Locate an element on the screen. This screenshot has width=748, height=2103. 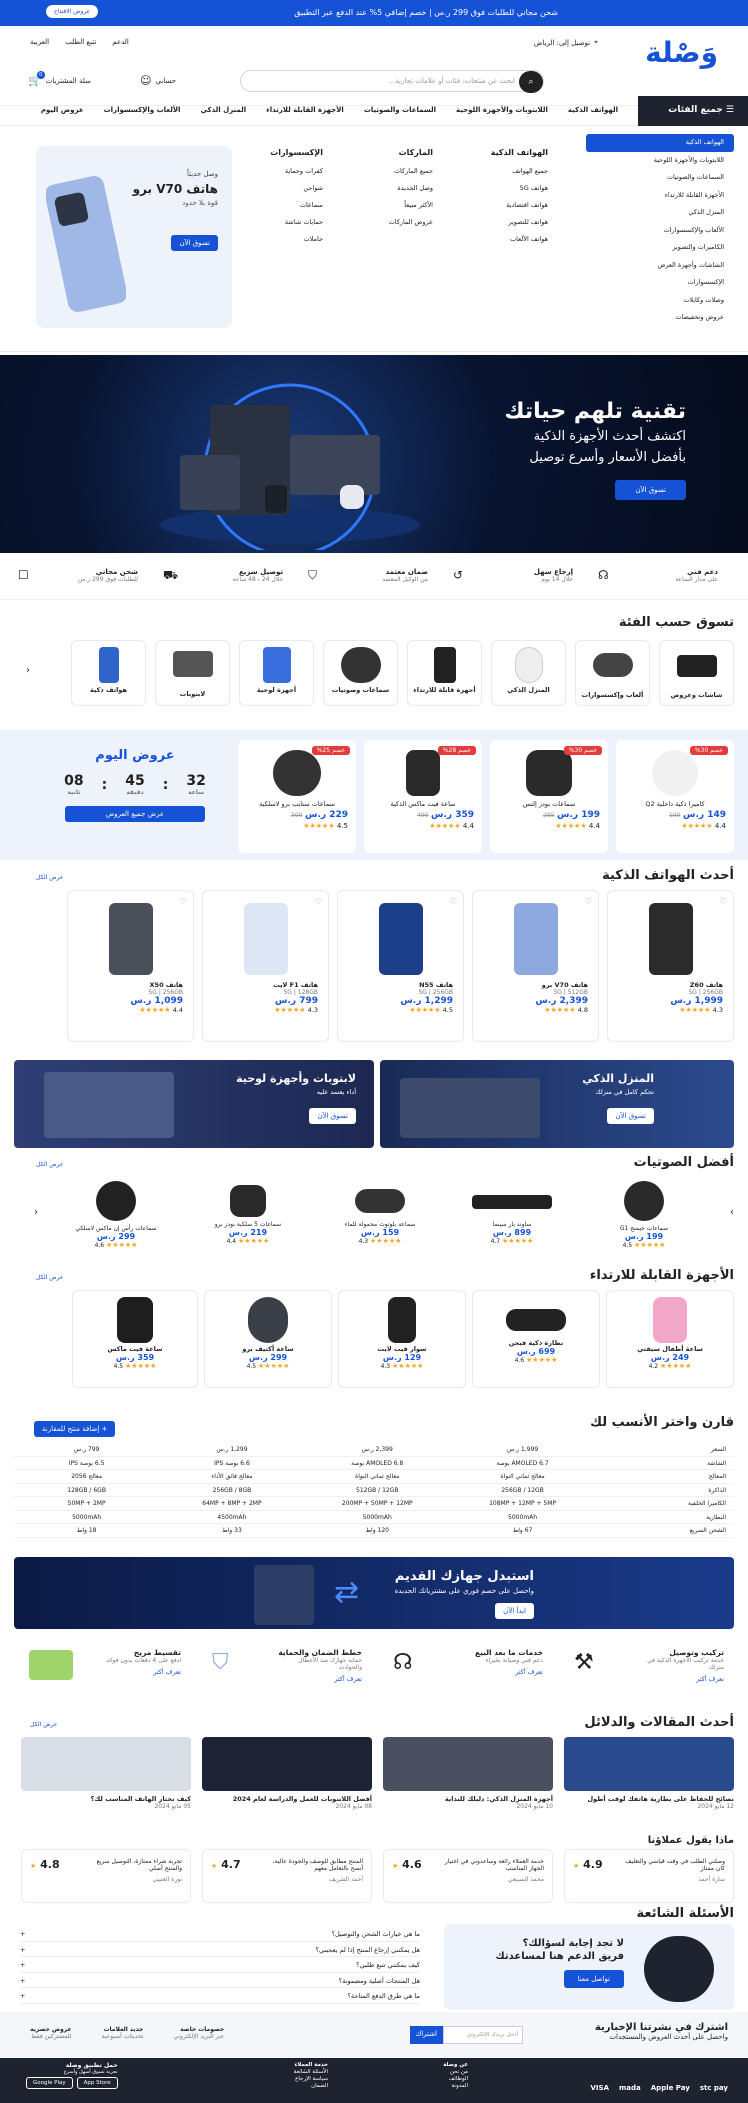
footer-link: المدونة is located at coordinates (455, 2086).